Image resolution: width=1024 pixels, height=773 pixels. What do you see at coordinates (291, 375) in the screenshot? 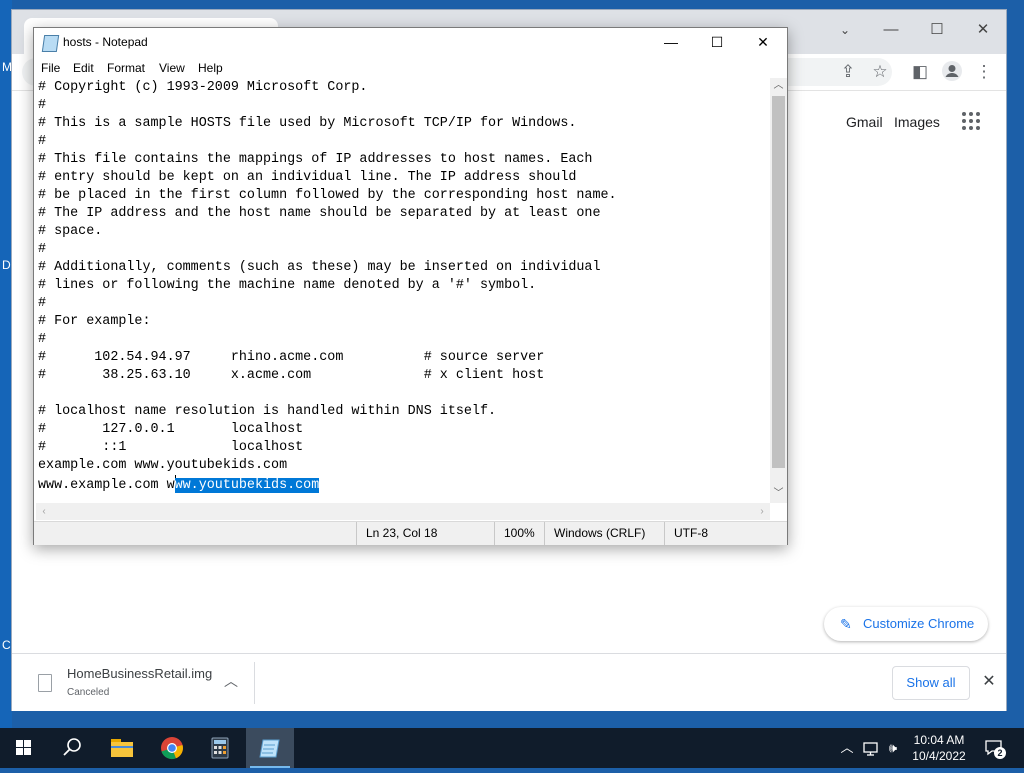
I see `text-line: # 38.25.63.10 x.acme.com # x client host` at bounding box center [291, 375].